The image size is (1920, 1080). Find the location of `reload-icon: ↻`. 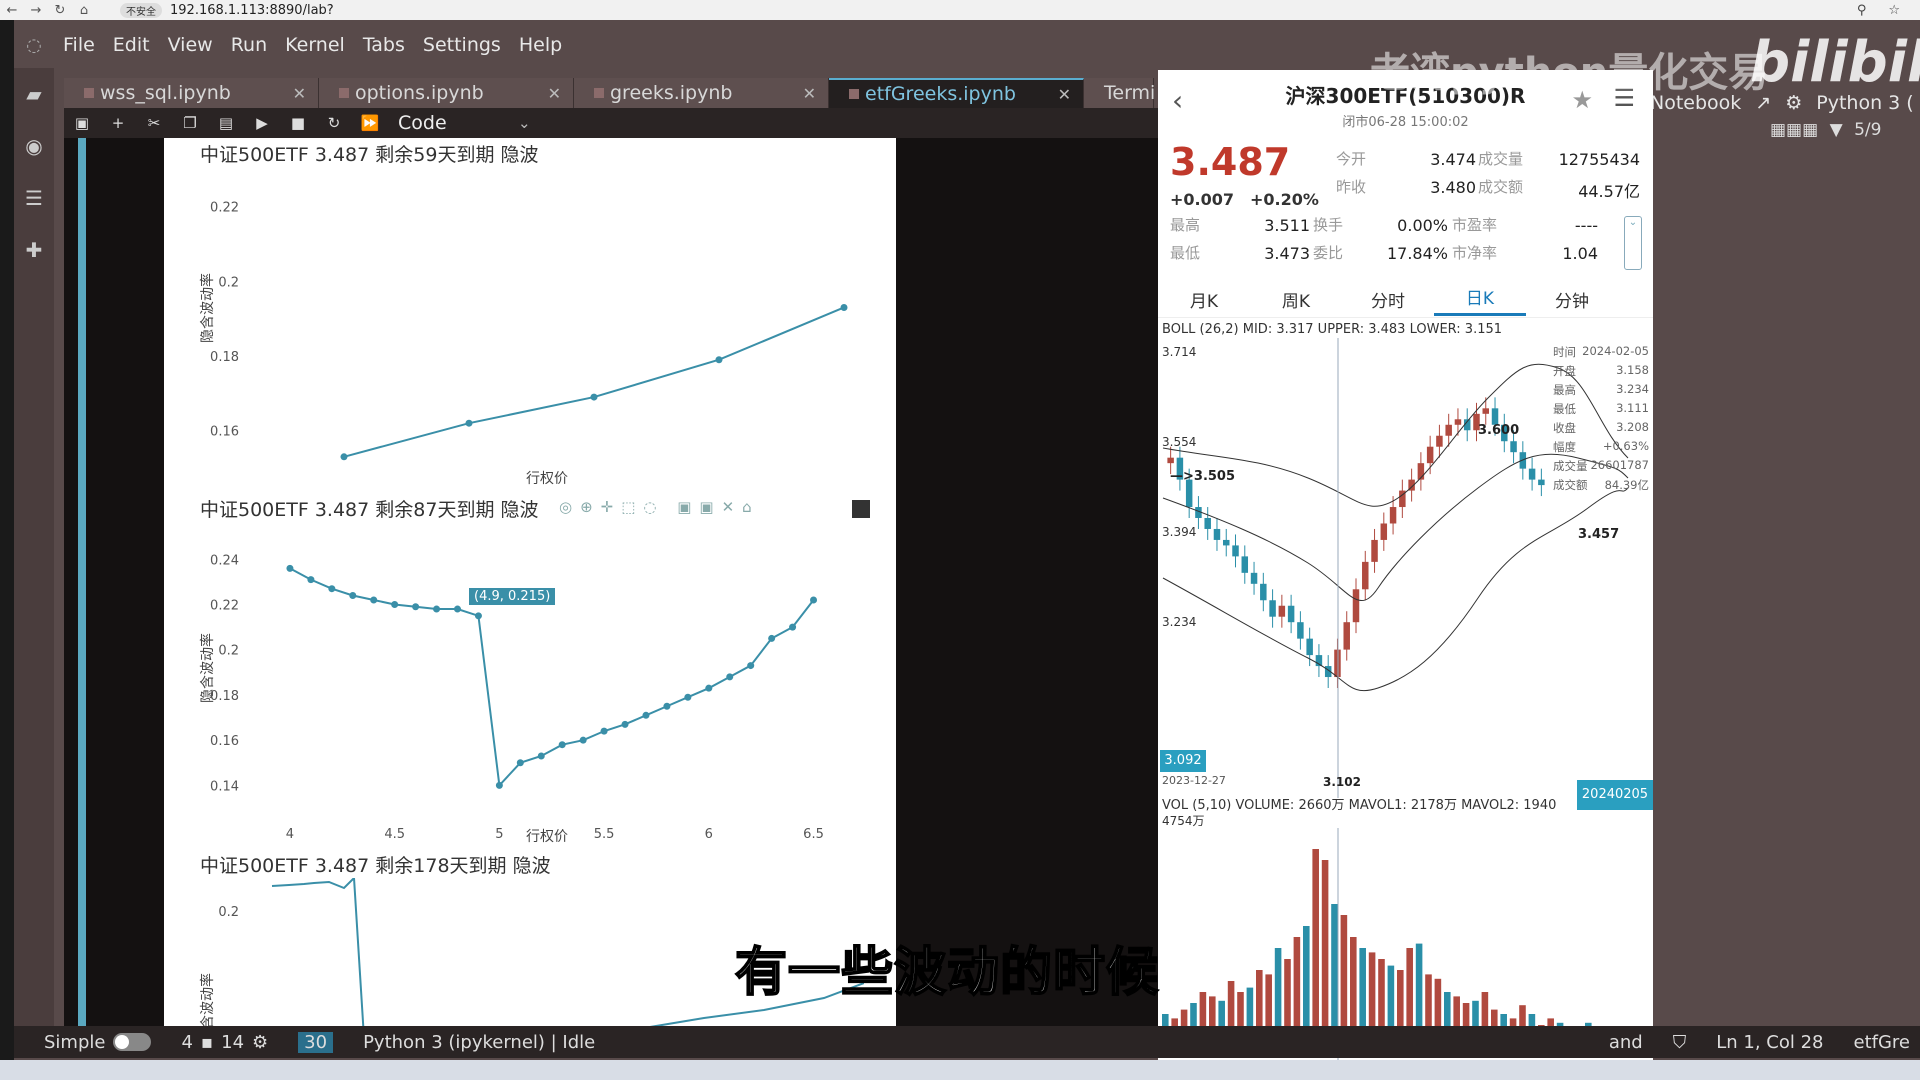

reload-icon: ↻ is located at coordinates (60, 10).